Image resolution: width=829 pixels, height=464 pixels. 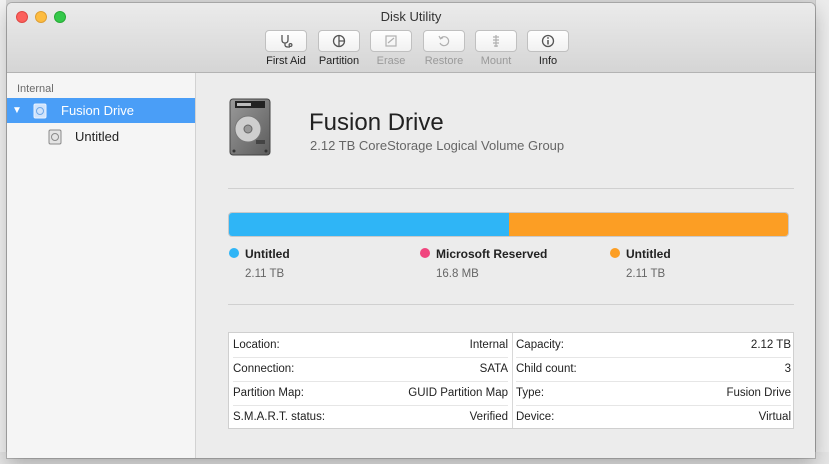 What do you see at coordinates (758, 393) in the screenshot?
I see `info-value: Fusion Drive` at bounding box center [758, 393].